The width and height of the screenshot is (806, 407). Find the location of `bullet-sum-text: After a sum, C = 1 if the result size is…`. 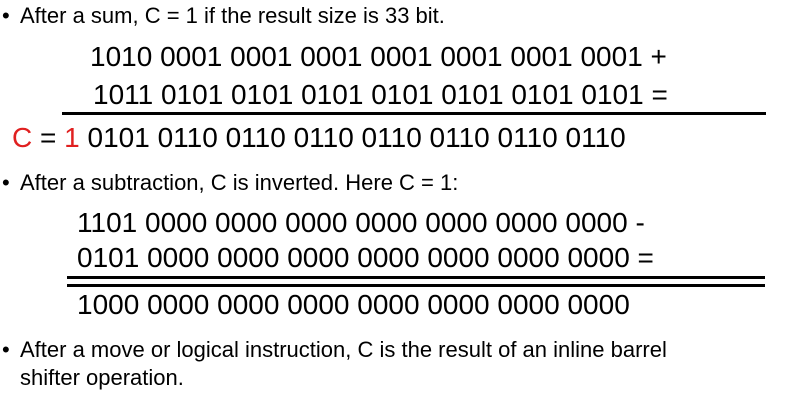

bullet-sum-text: After a sum, C = 1 if the result size is… is located at coordinates (232, 15).